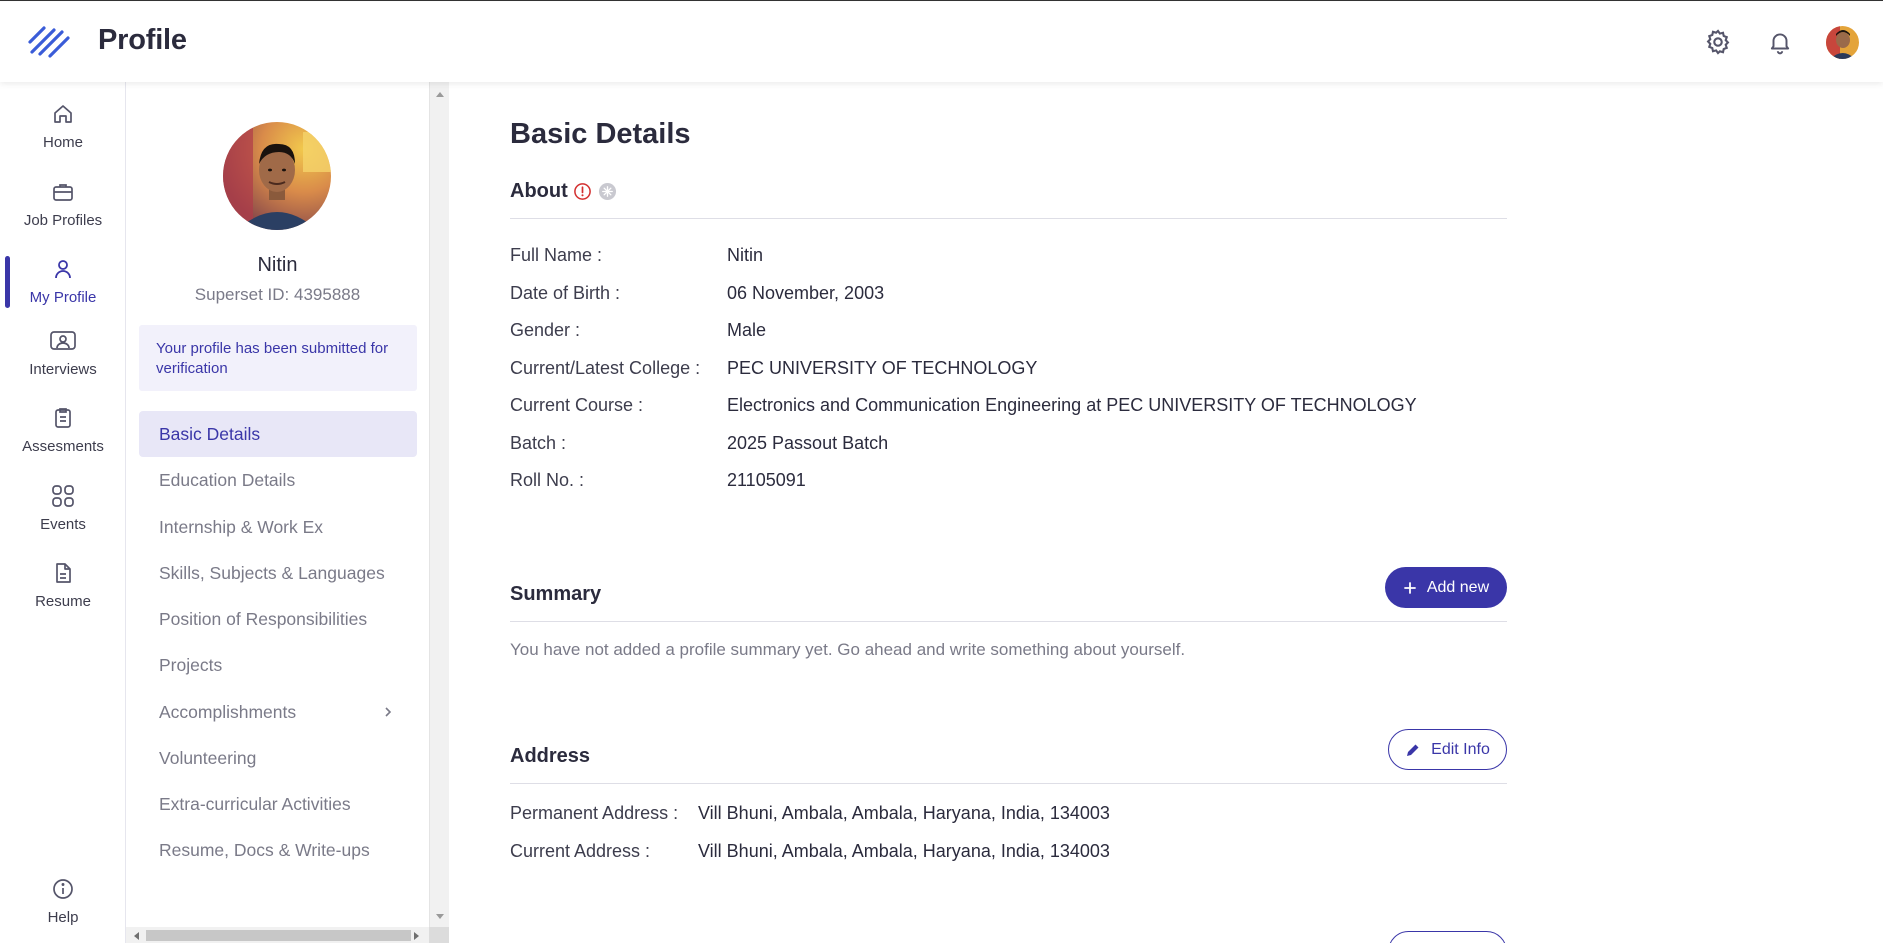 This screenshot has height=943, width=1883. I want to click on add-summary-button-label: Add new, so click(1458, 587).